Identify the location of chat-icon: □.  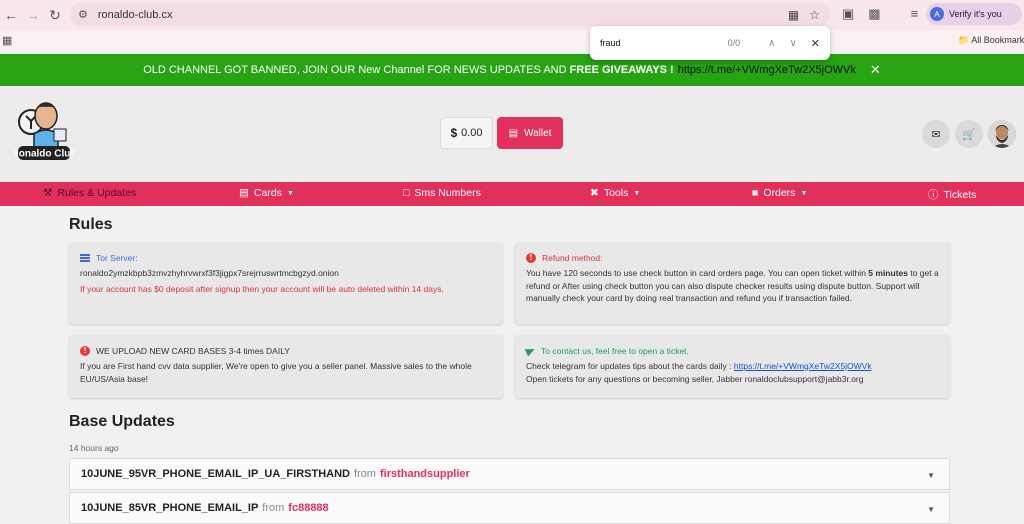
(406, 193).